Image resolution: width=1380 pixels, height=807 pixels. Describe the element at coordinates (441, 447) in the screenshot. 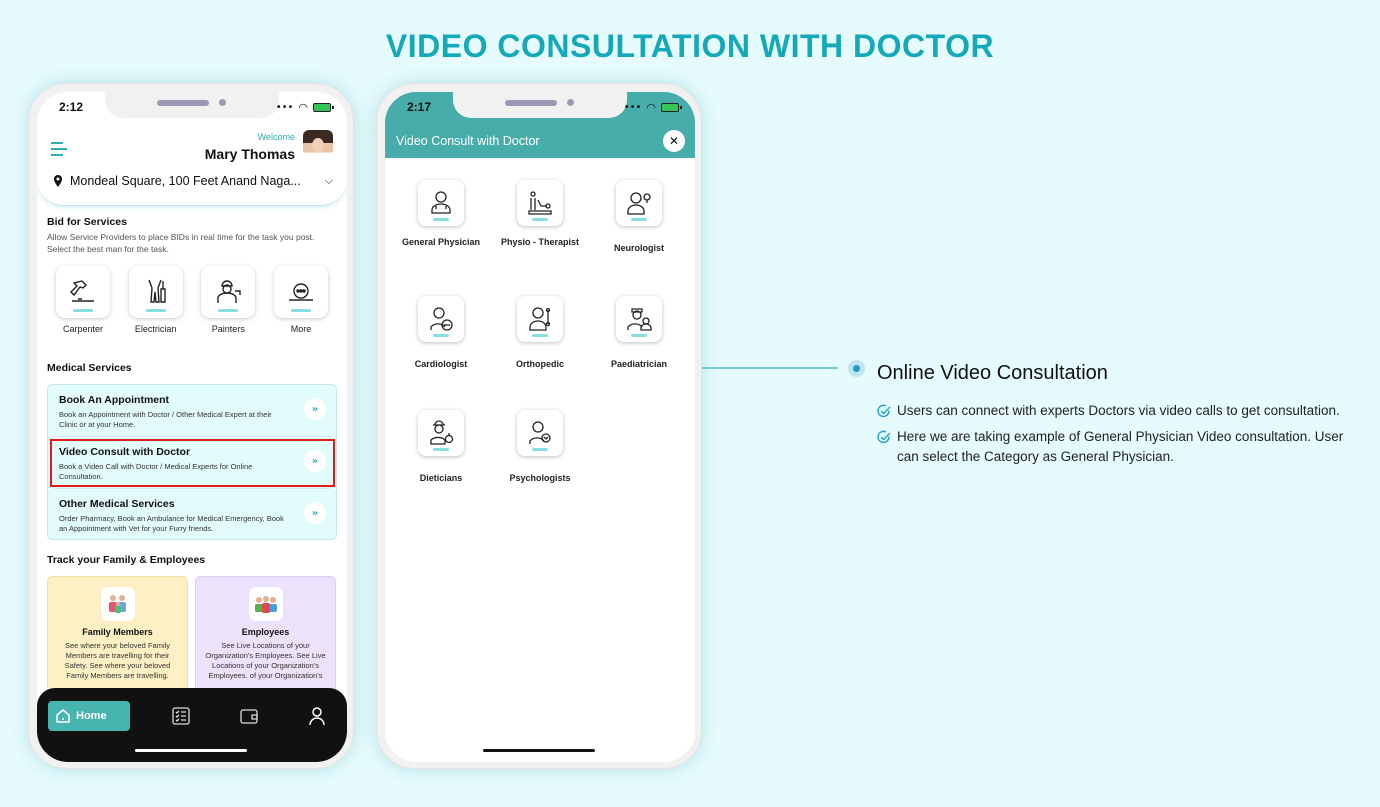

I see `category-dieticians: Dieticians` at that location.